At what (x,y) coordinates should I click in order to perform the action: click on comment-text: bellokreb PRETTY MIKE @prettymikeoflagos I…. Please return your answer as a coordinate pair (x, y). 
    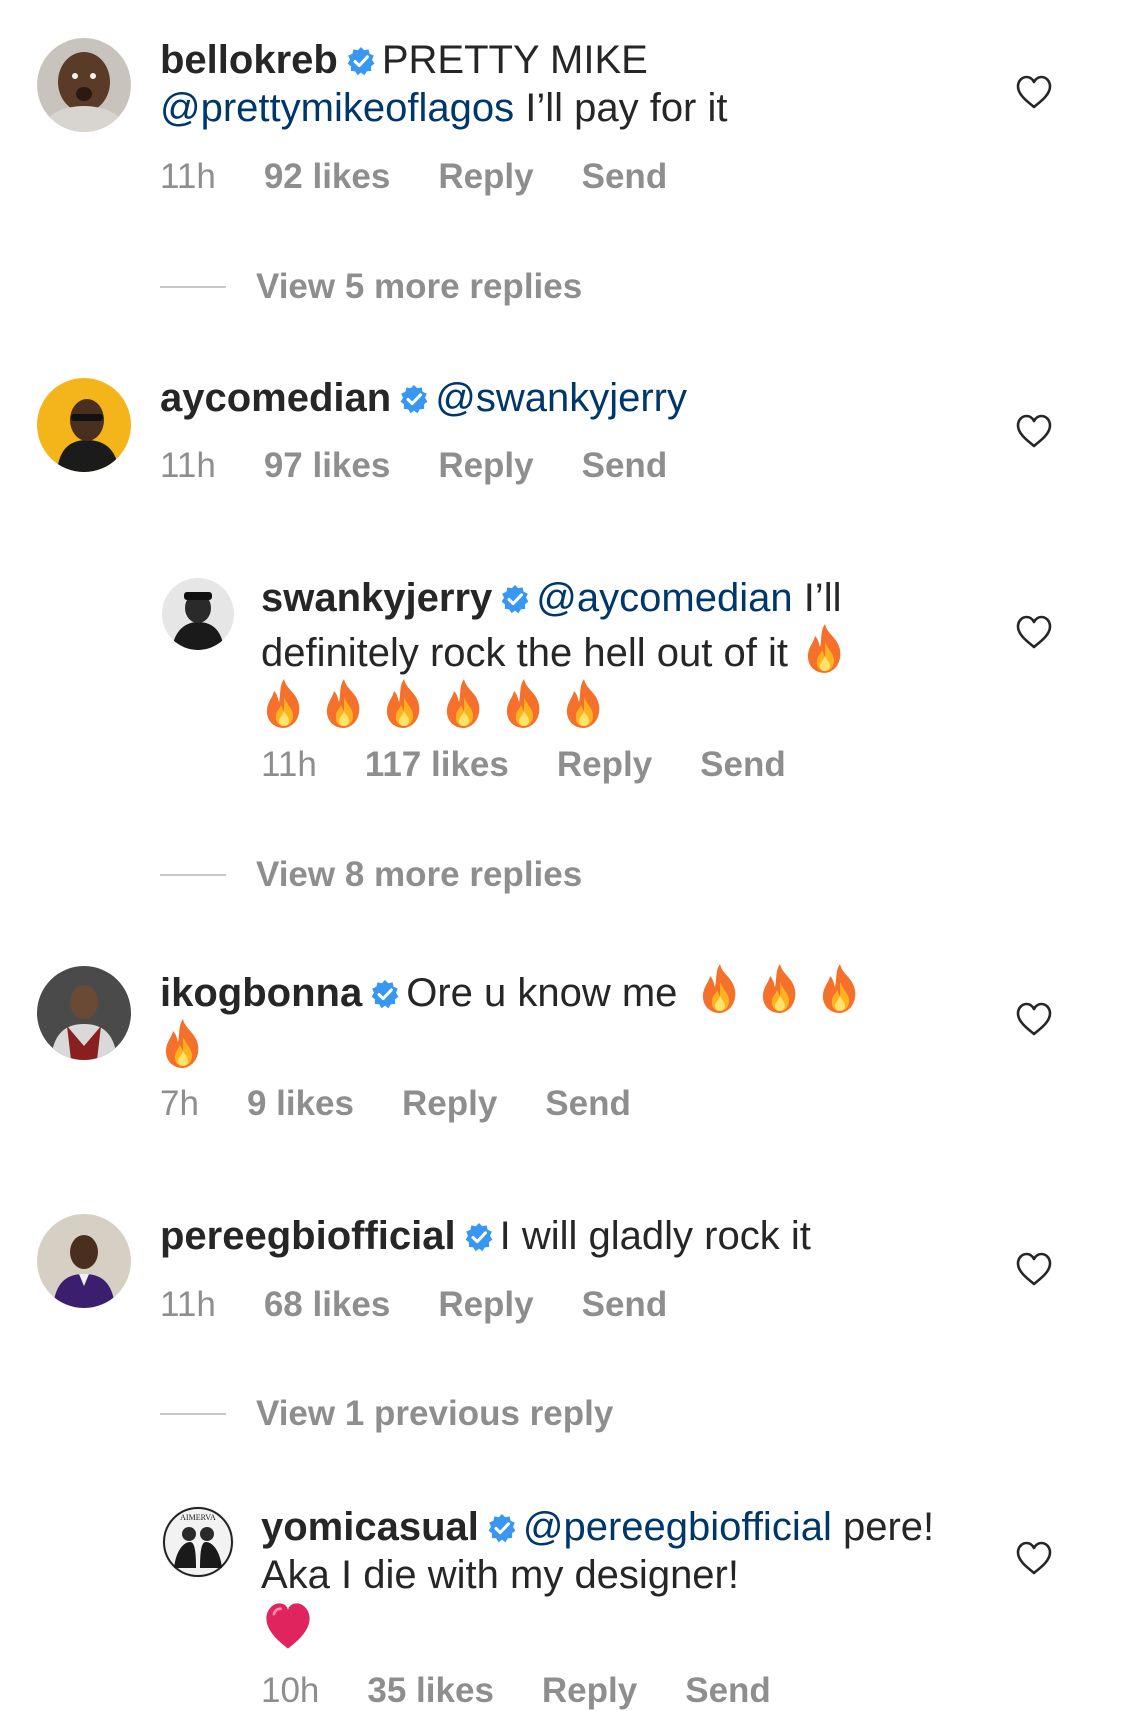
    Looking at the image, I should click on (580, 84).